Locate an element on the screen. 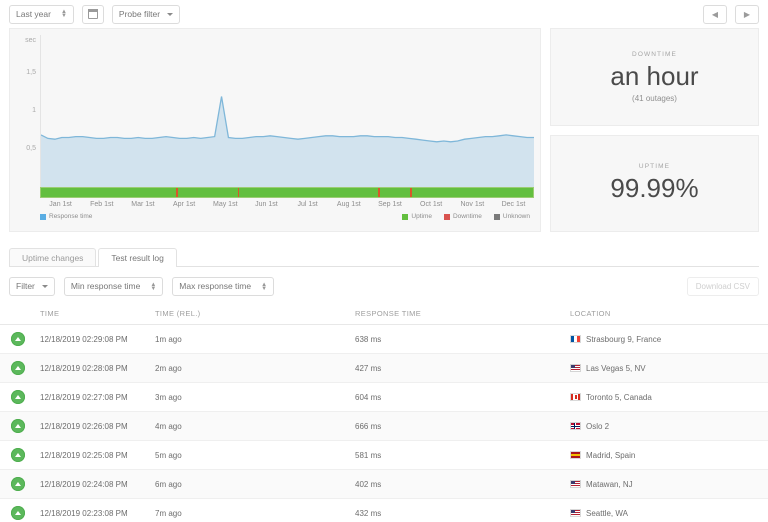 The width and height of the screenshot is (768, 522). chevron-right-icon: ▶ is located at coordinates (747, 14).